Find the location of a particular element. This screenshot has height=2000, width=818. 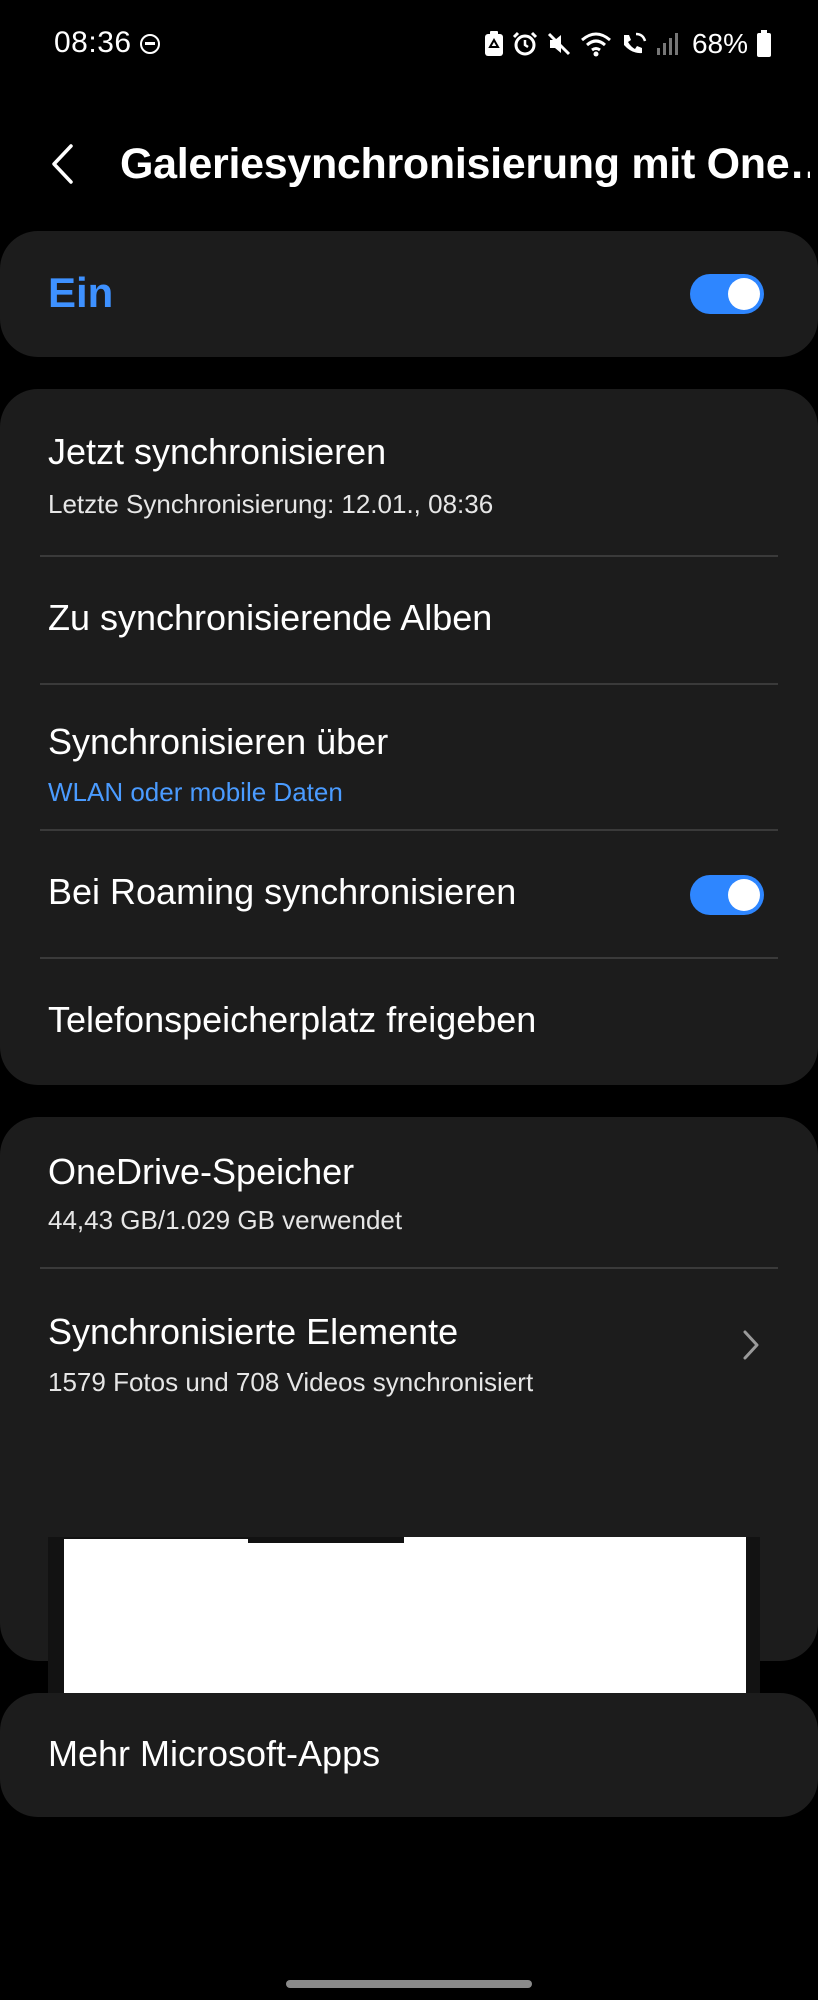

onedrive-storage-title: OneDrive-Speicher is located at coordinates (201, 1171).